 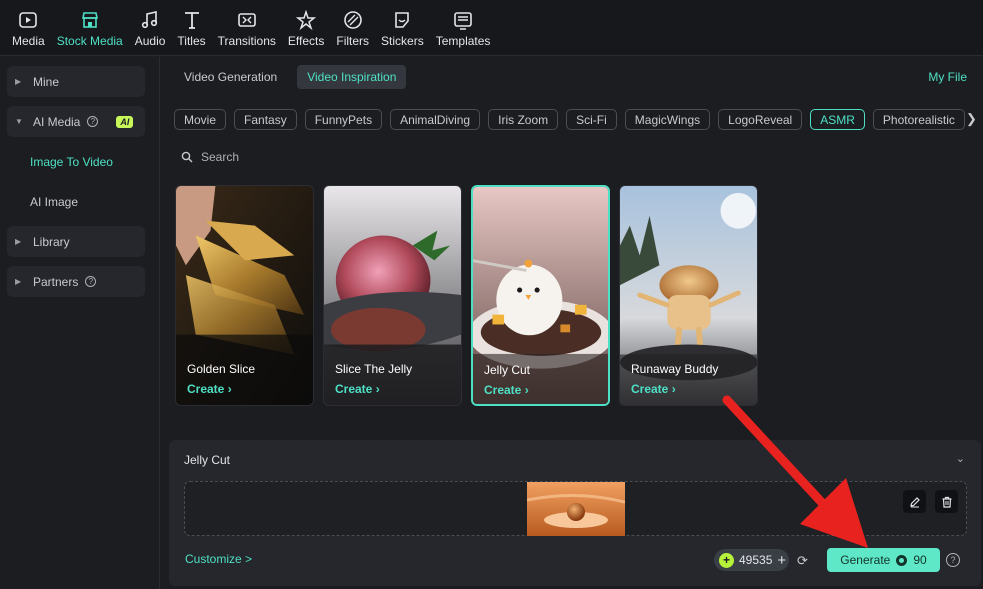 I want to click on music-icon, so click(x=150, y=20).